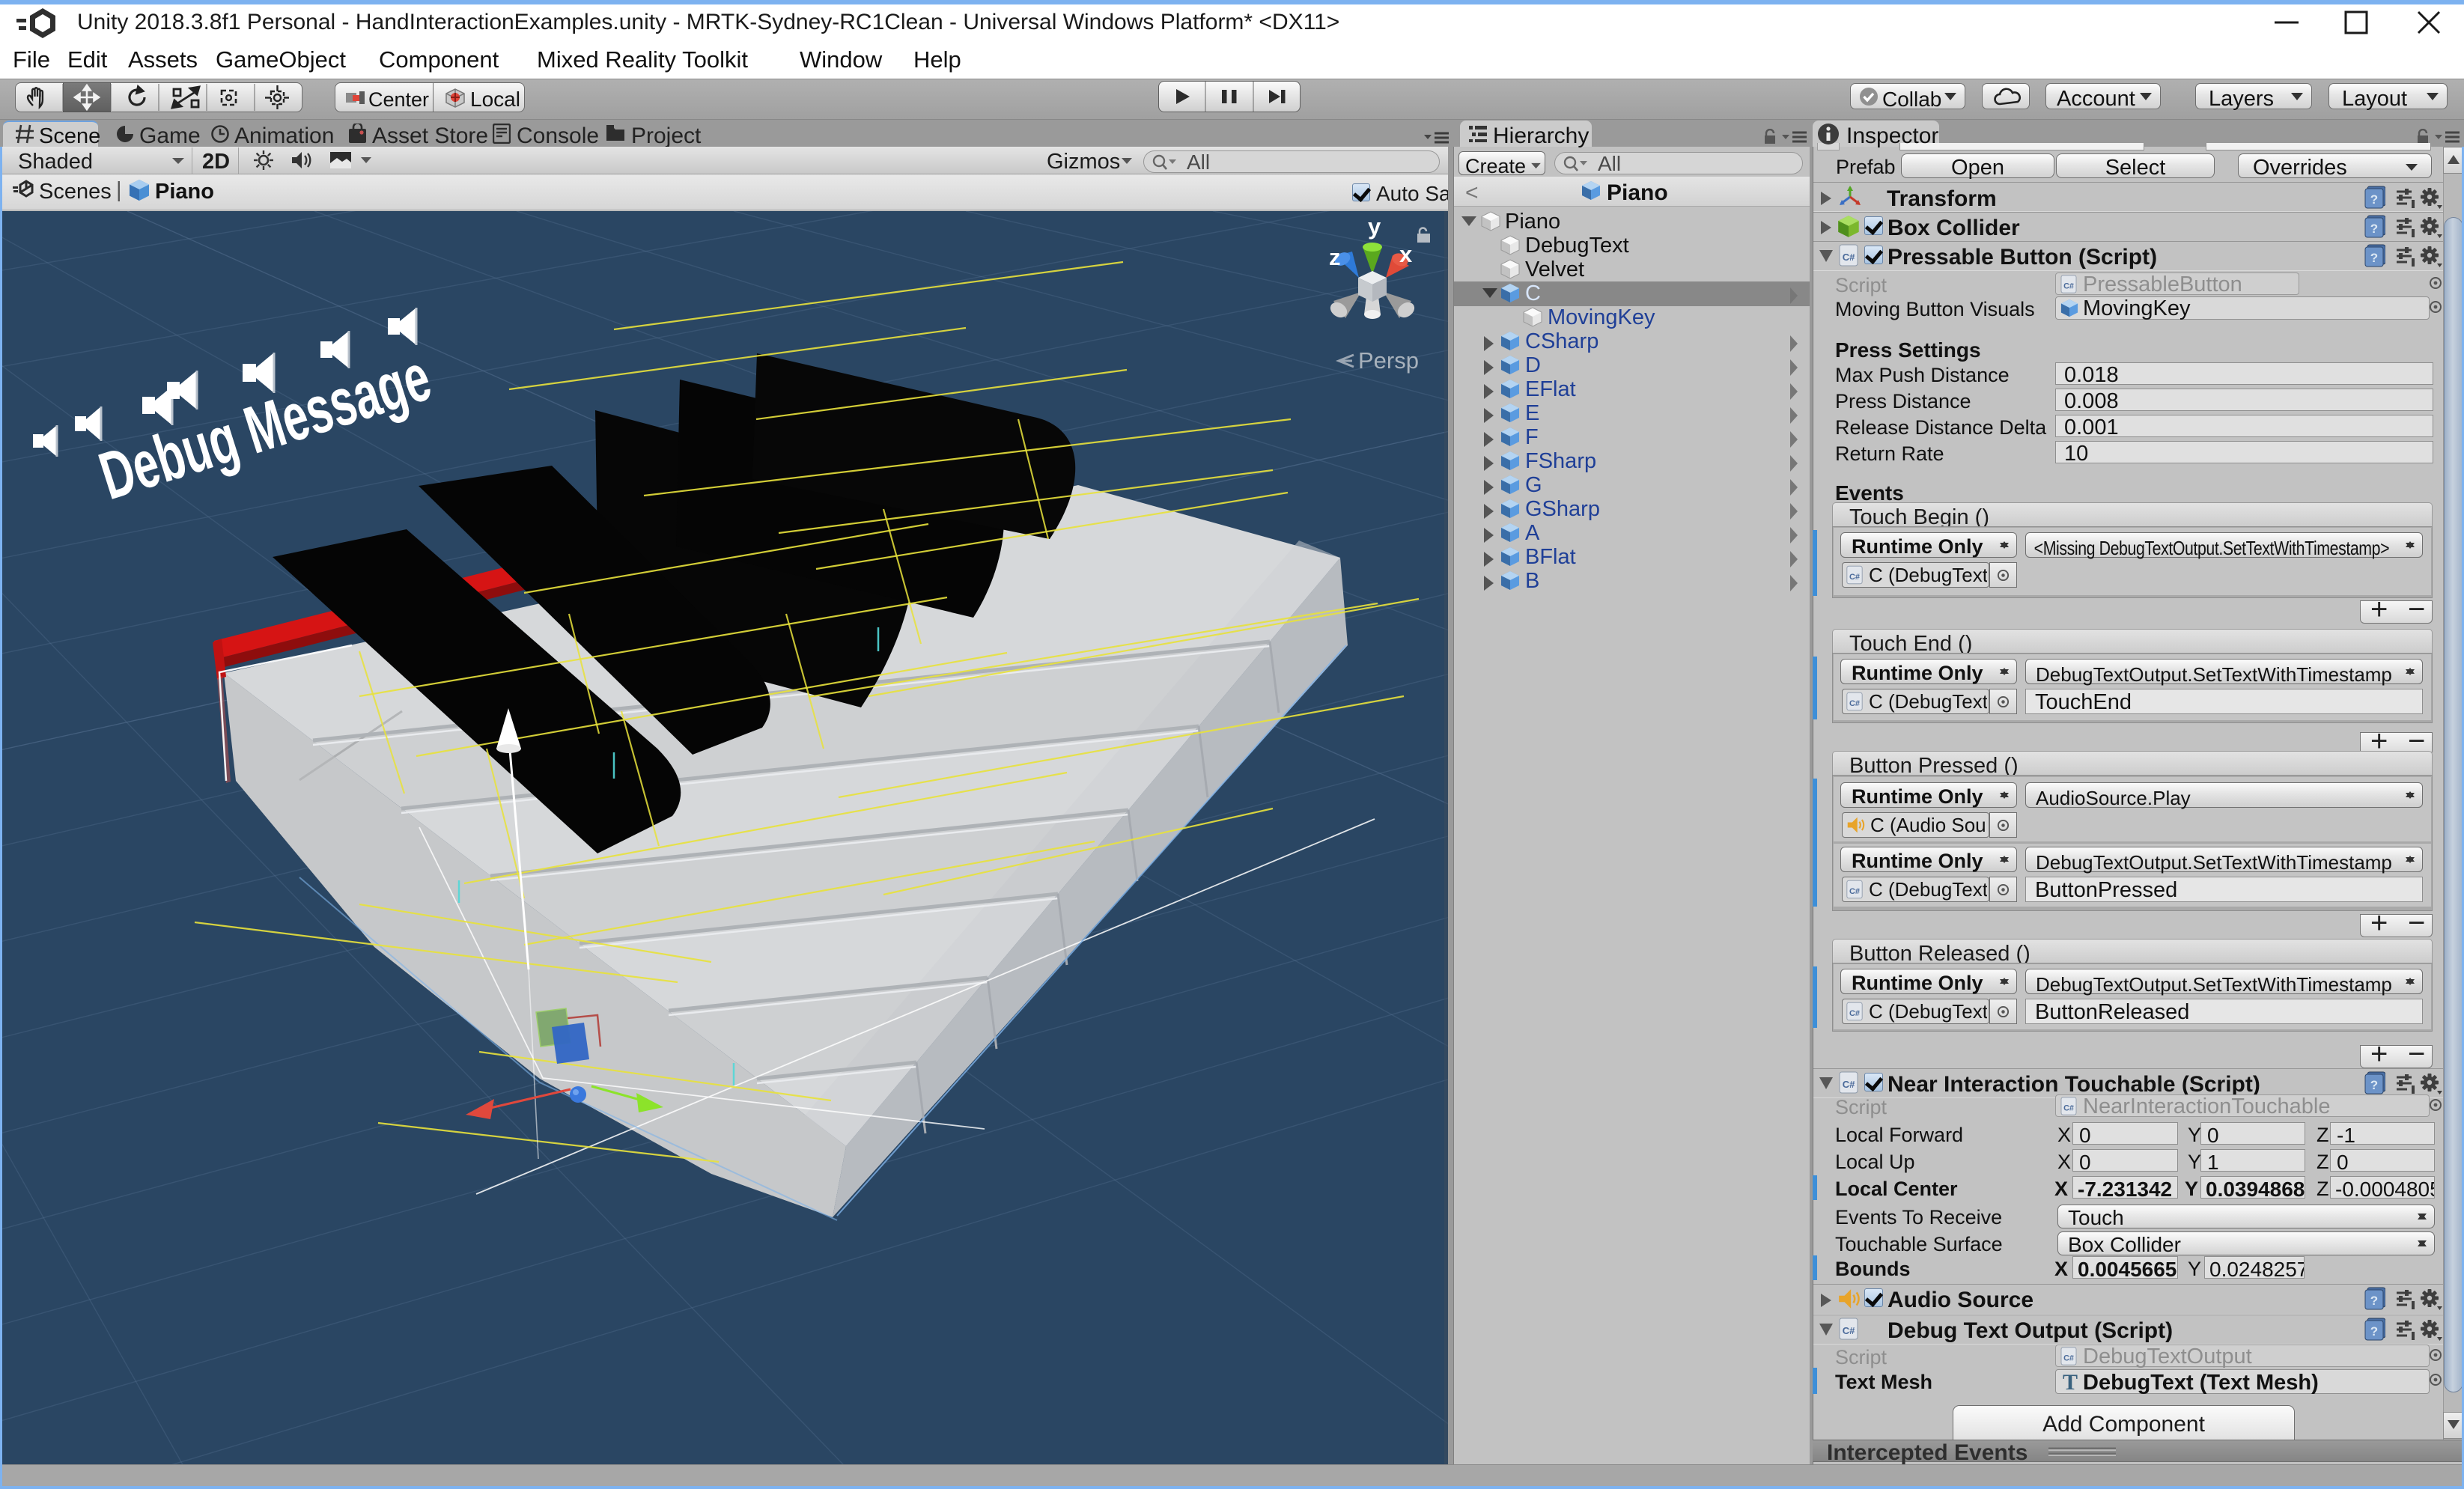  Describe the element at coordinates (1577, 246) in the screenshot. I see `svg-text: DebugText` at that location.